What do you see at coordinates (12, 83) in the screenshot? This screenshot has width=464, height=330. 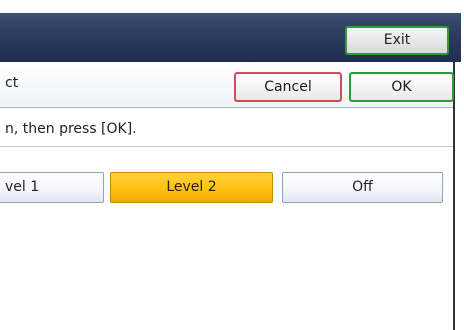 I see `panel-title: ct` at bounding box center [12, 83].